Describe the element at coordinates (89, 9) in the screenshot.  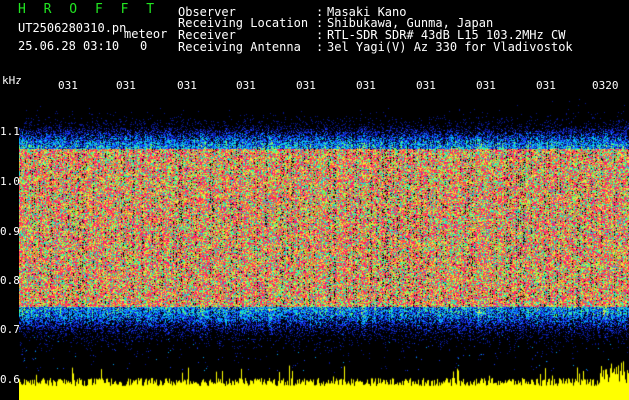
I see `brand-title: H R O F F T` at that location.